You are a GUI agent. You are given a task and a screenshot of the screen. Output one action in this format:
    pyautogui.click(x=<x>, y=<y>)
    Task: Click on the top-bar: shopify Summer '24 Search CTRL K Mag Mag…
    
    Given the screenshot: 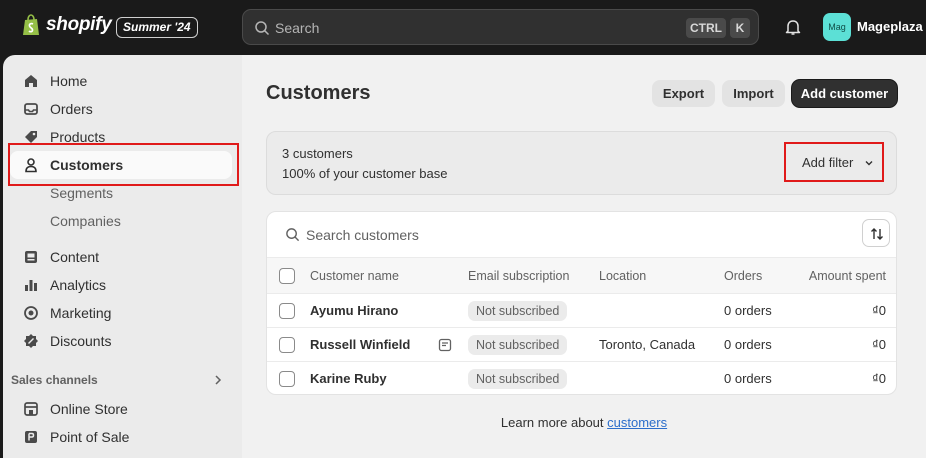 What is the action you would take?
    pyautogui.click(x=463, y=27)
    